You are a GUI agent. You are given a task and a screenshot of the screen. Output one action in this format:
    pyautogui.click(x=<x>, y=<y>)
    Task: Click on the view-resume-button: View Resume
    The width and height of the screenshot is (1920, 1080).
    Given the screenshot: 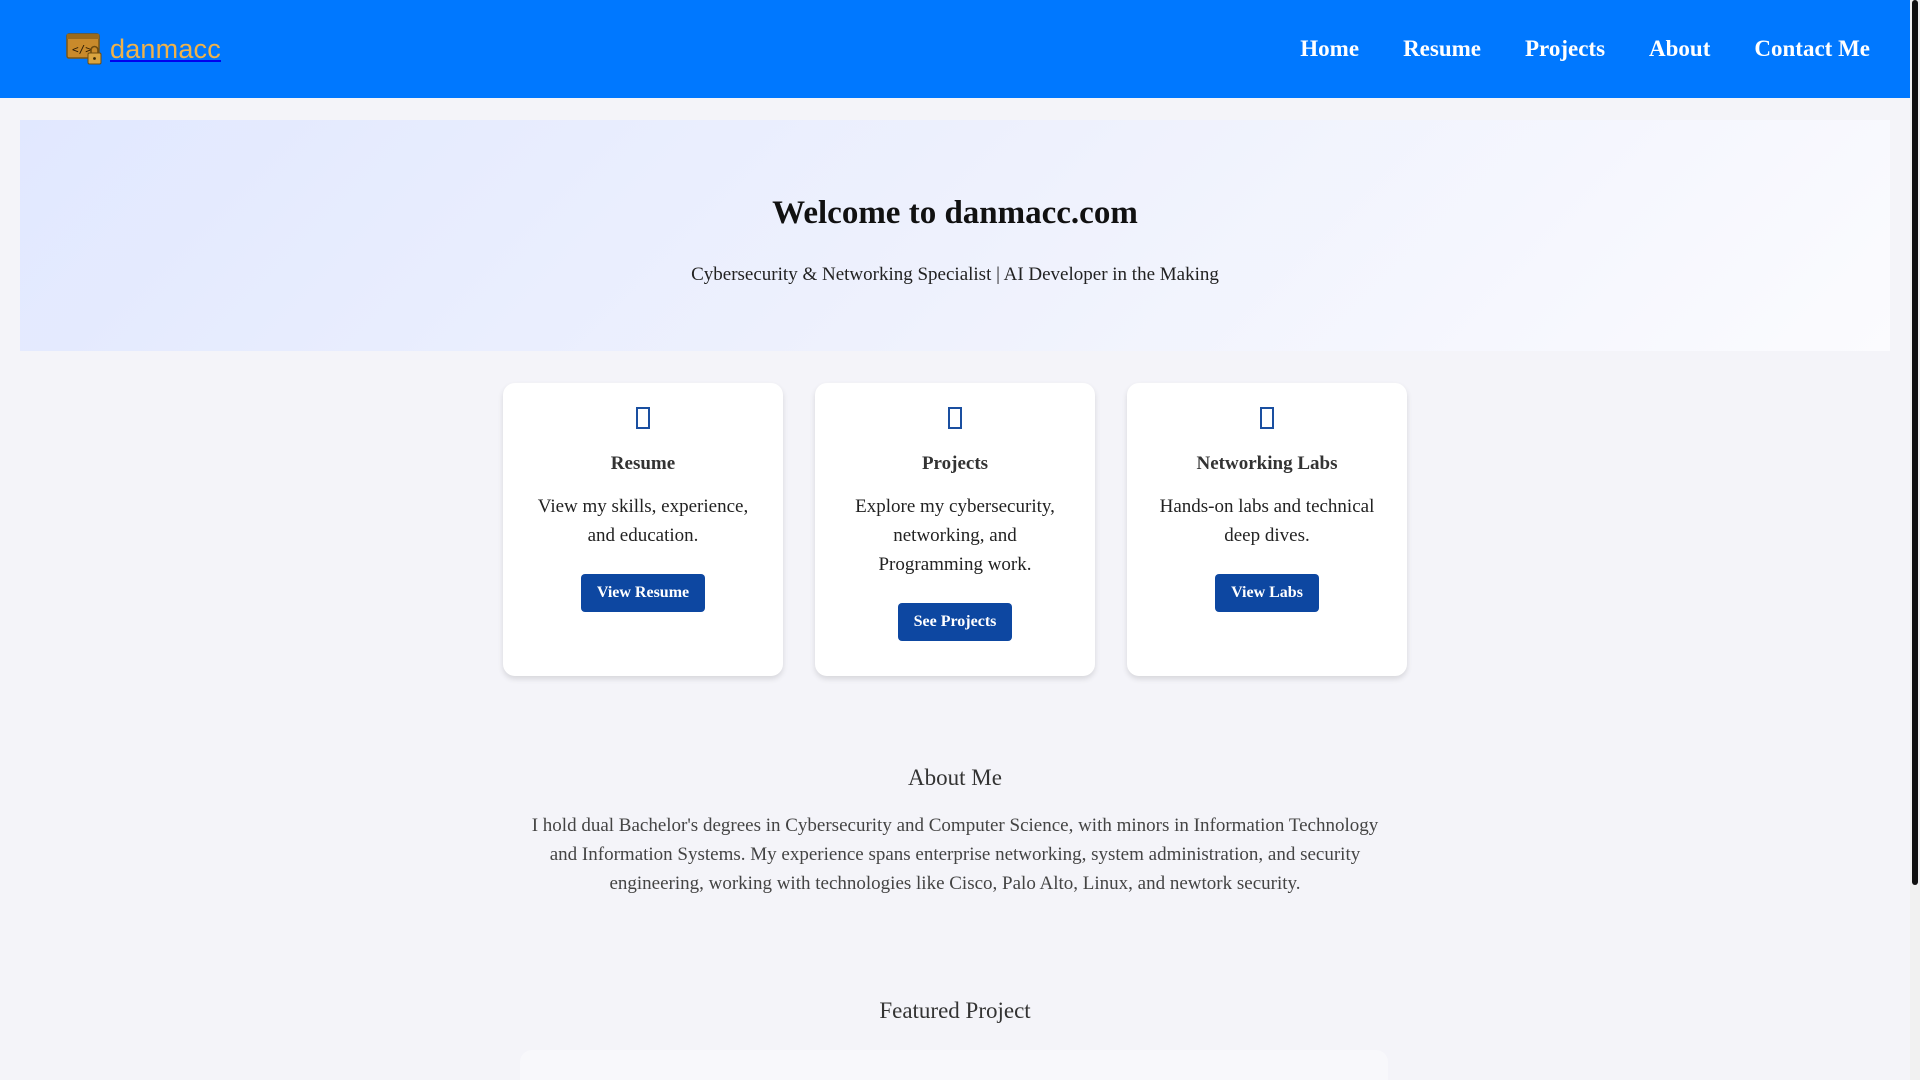 What is the action you would take?
    pyautogui.click(x=643, y=593)
    